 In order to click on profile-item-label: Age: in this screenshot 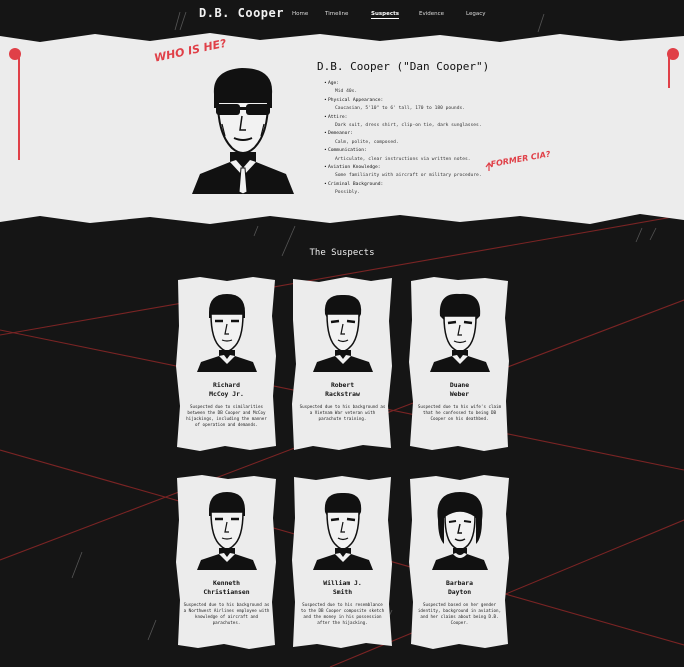, I will do `click(419, 84)`.